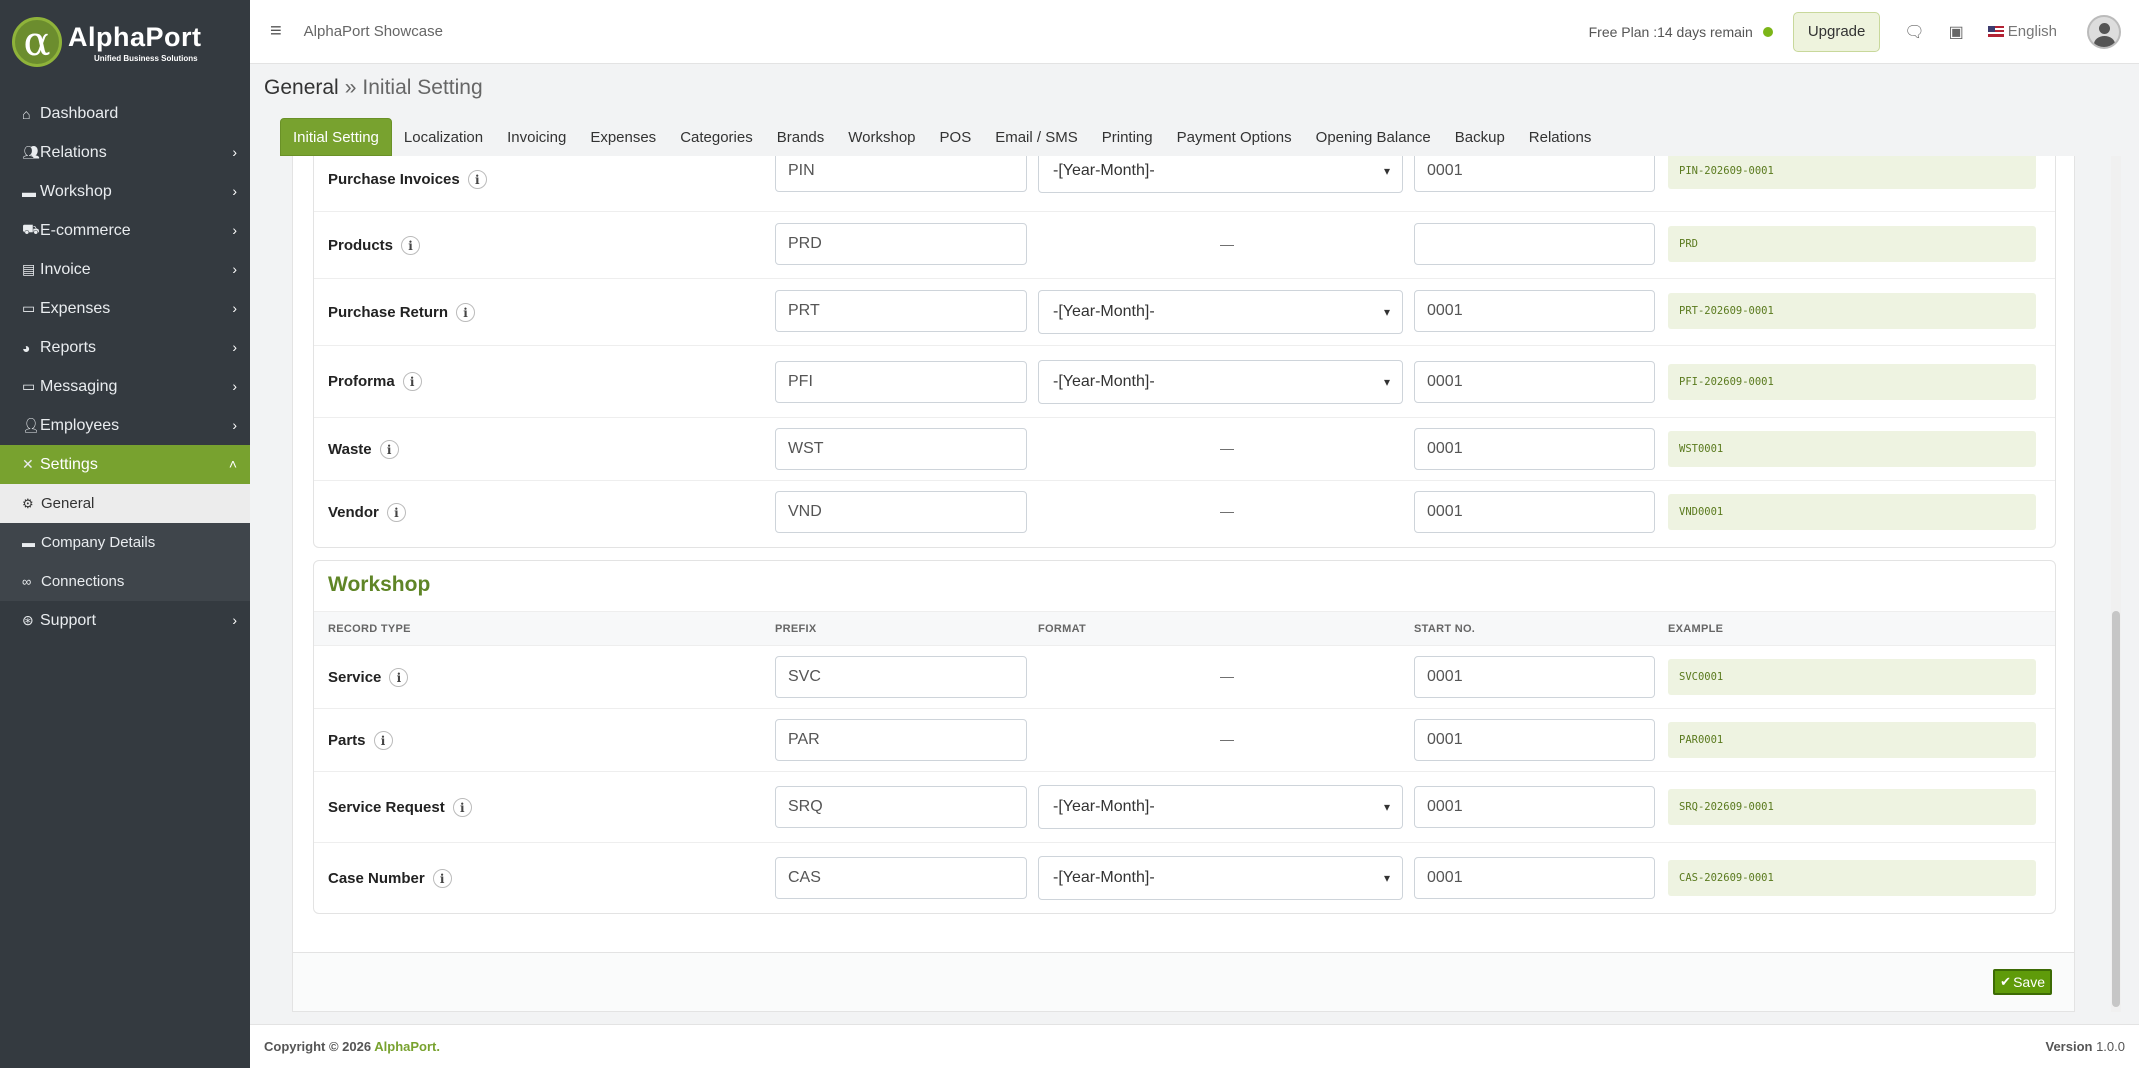  I want to click on sidebar-item-dashboard: ⌂ Dashboard, so click(125, 113).